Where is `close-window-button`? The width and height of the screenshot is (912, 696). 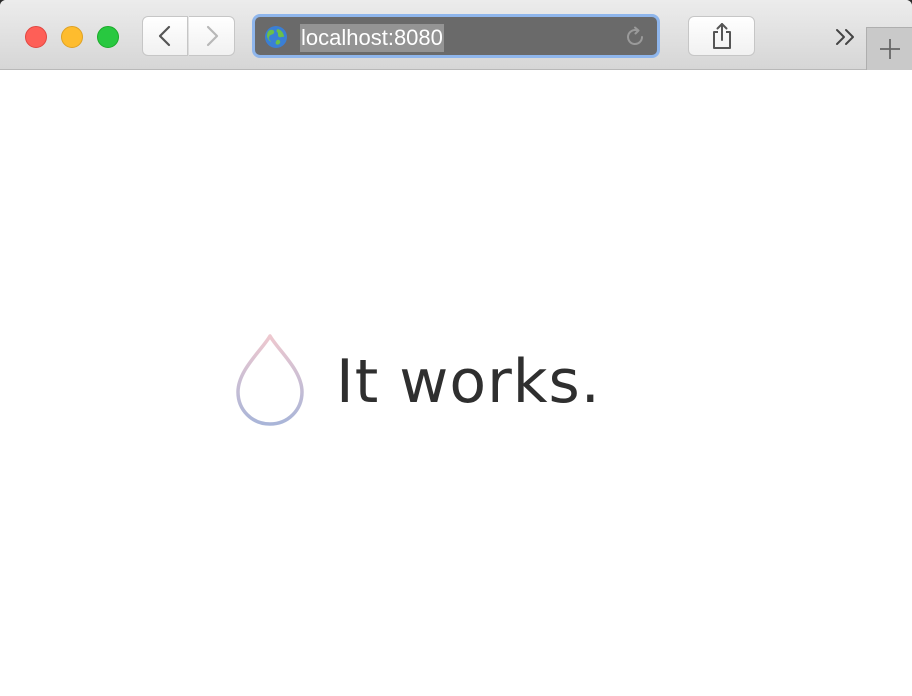
close-window-button is located at coordinates (36, 37).